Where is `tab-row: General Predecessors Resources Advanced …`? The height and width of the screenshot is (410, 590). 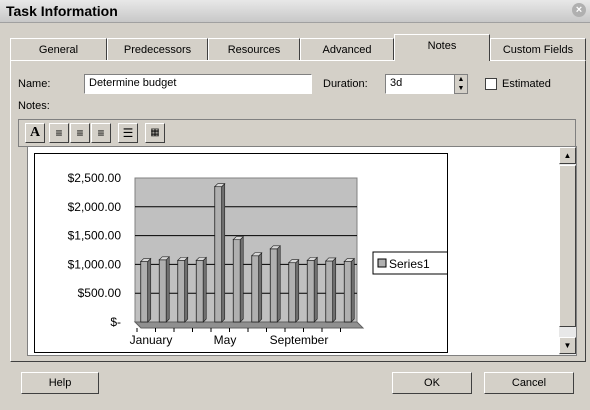 tab-row: General Predecessors Resources Advanced … is located at coordinates (298, 47).